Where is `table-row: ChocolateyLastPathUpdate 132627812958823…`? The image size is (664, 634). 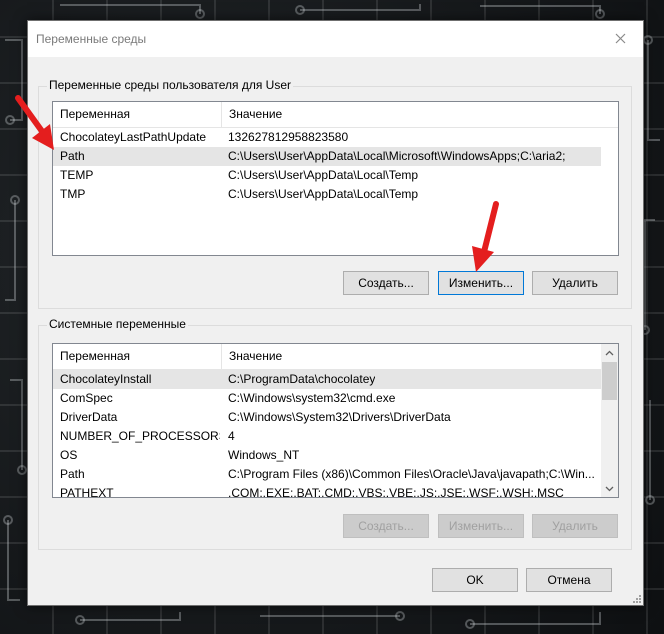 table-row: ChocolateyLastPathUpdate 132627812958823… is located at coordinates (327, 137).